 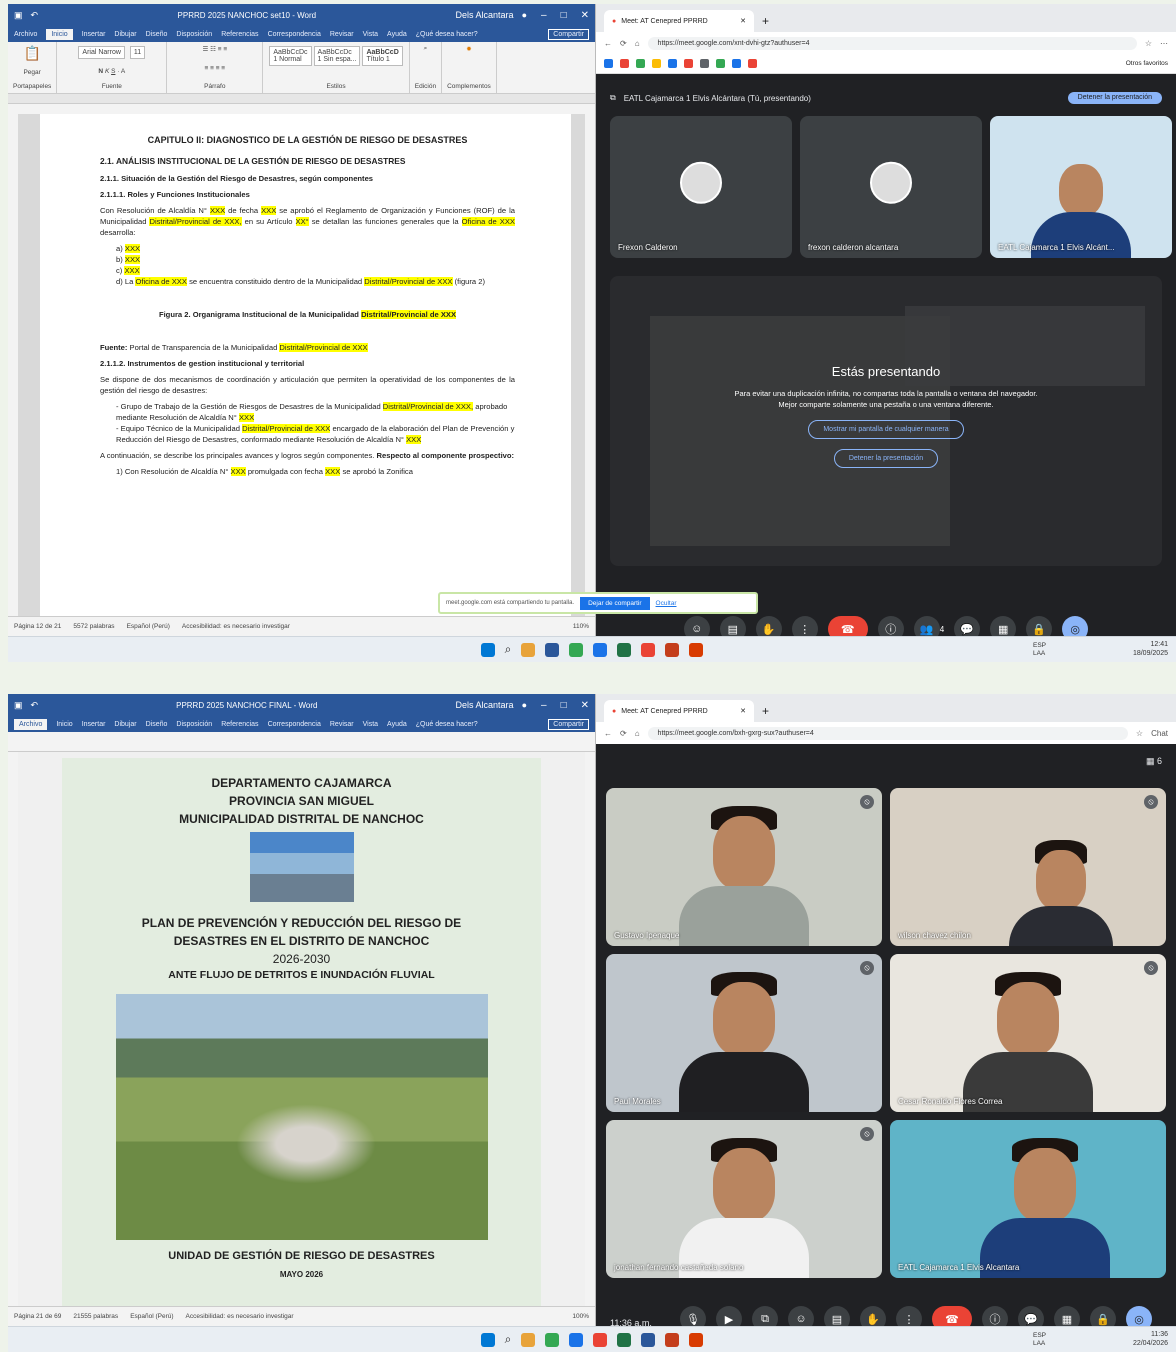 What do you see at coordinates (151, 1316) in the screenshot?
I see `language-status: Español (Perú)` at bounding box center [151, 1316].